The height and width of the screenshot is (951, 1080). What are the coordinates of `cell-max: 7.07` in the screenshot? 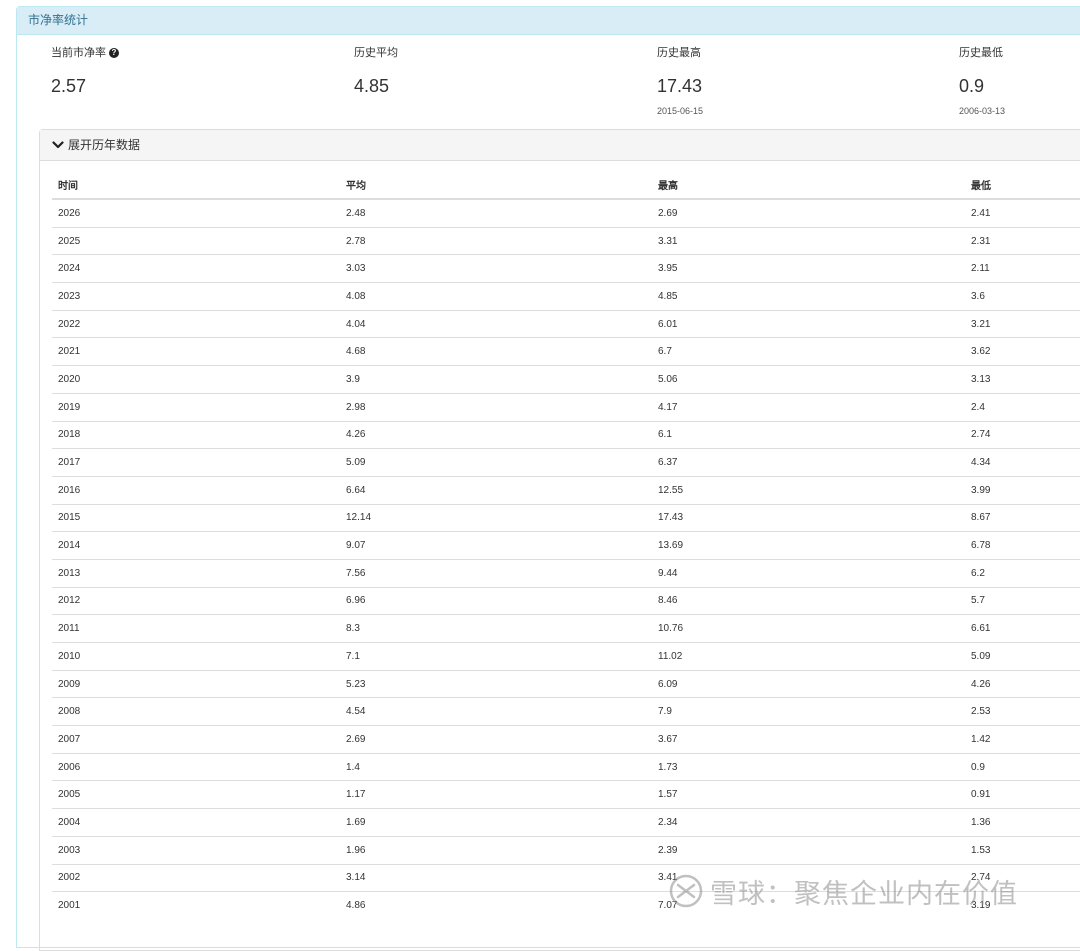 It's located at (808, 905).